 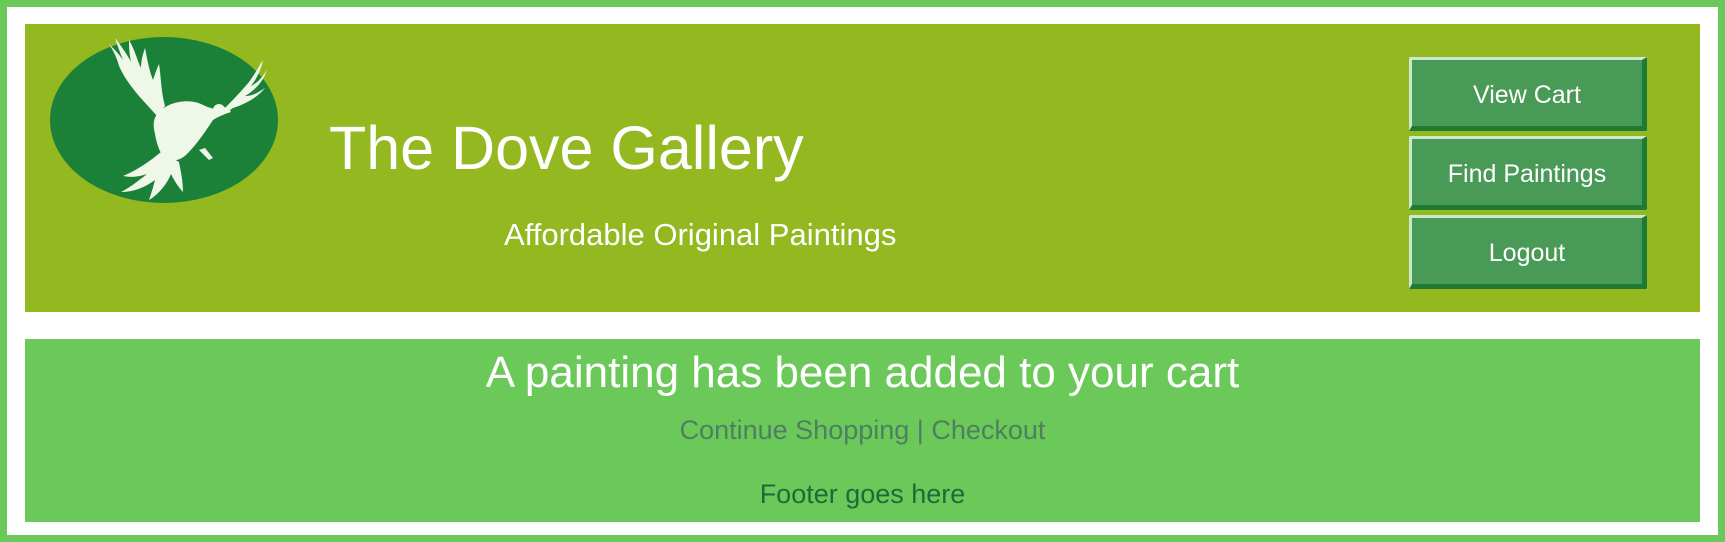 What do you see at coordinates (700, 234) in the screenshot?
I see `site-tagline: Affordable Original Paintings` at bounding box center [700, 234].